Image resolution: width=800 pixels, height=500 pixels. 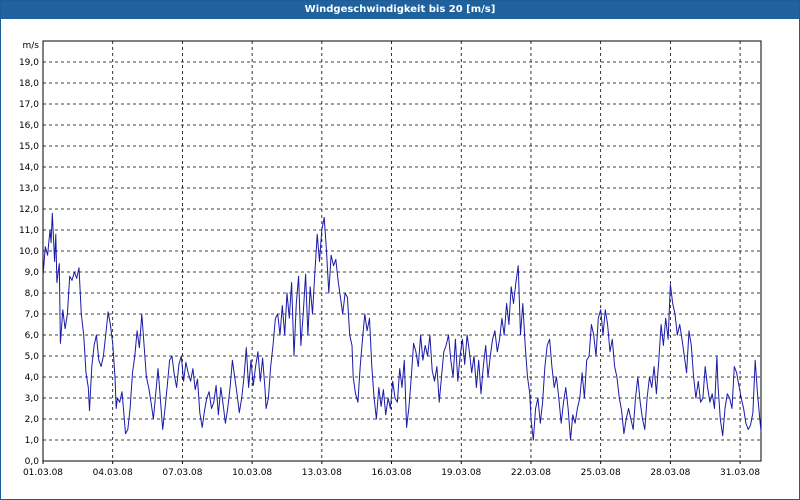 I want to click on y-tick-label: 15,0, so click(x=29, y=147).